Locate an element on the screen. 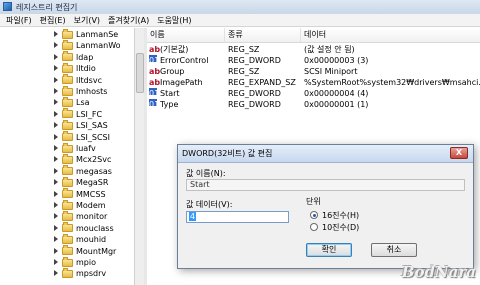 Image resolution: width=480 pixels, height=285 pixels. dialog-close-button: X is located at coordinates (459, 153).